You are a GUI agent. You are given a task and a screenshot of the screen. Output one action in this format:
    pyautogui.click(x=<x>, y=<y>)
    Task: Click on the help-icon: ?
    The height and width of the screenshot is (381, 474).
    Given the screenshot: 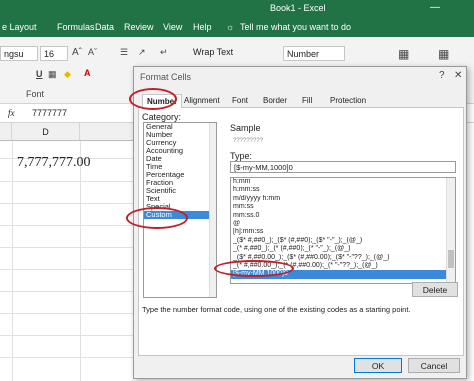 What is the action you would take?
    pyautogui.click(x=442, y=75)
    